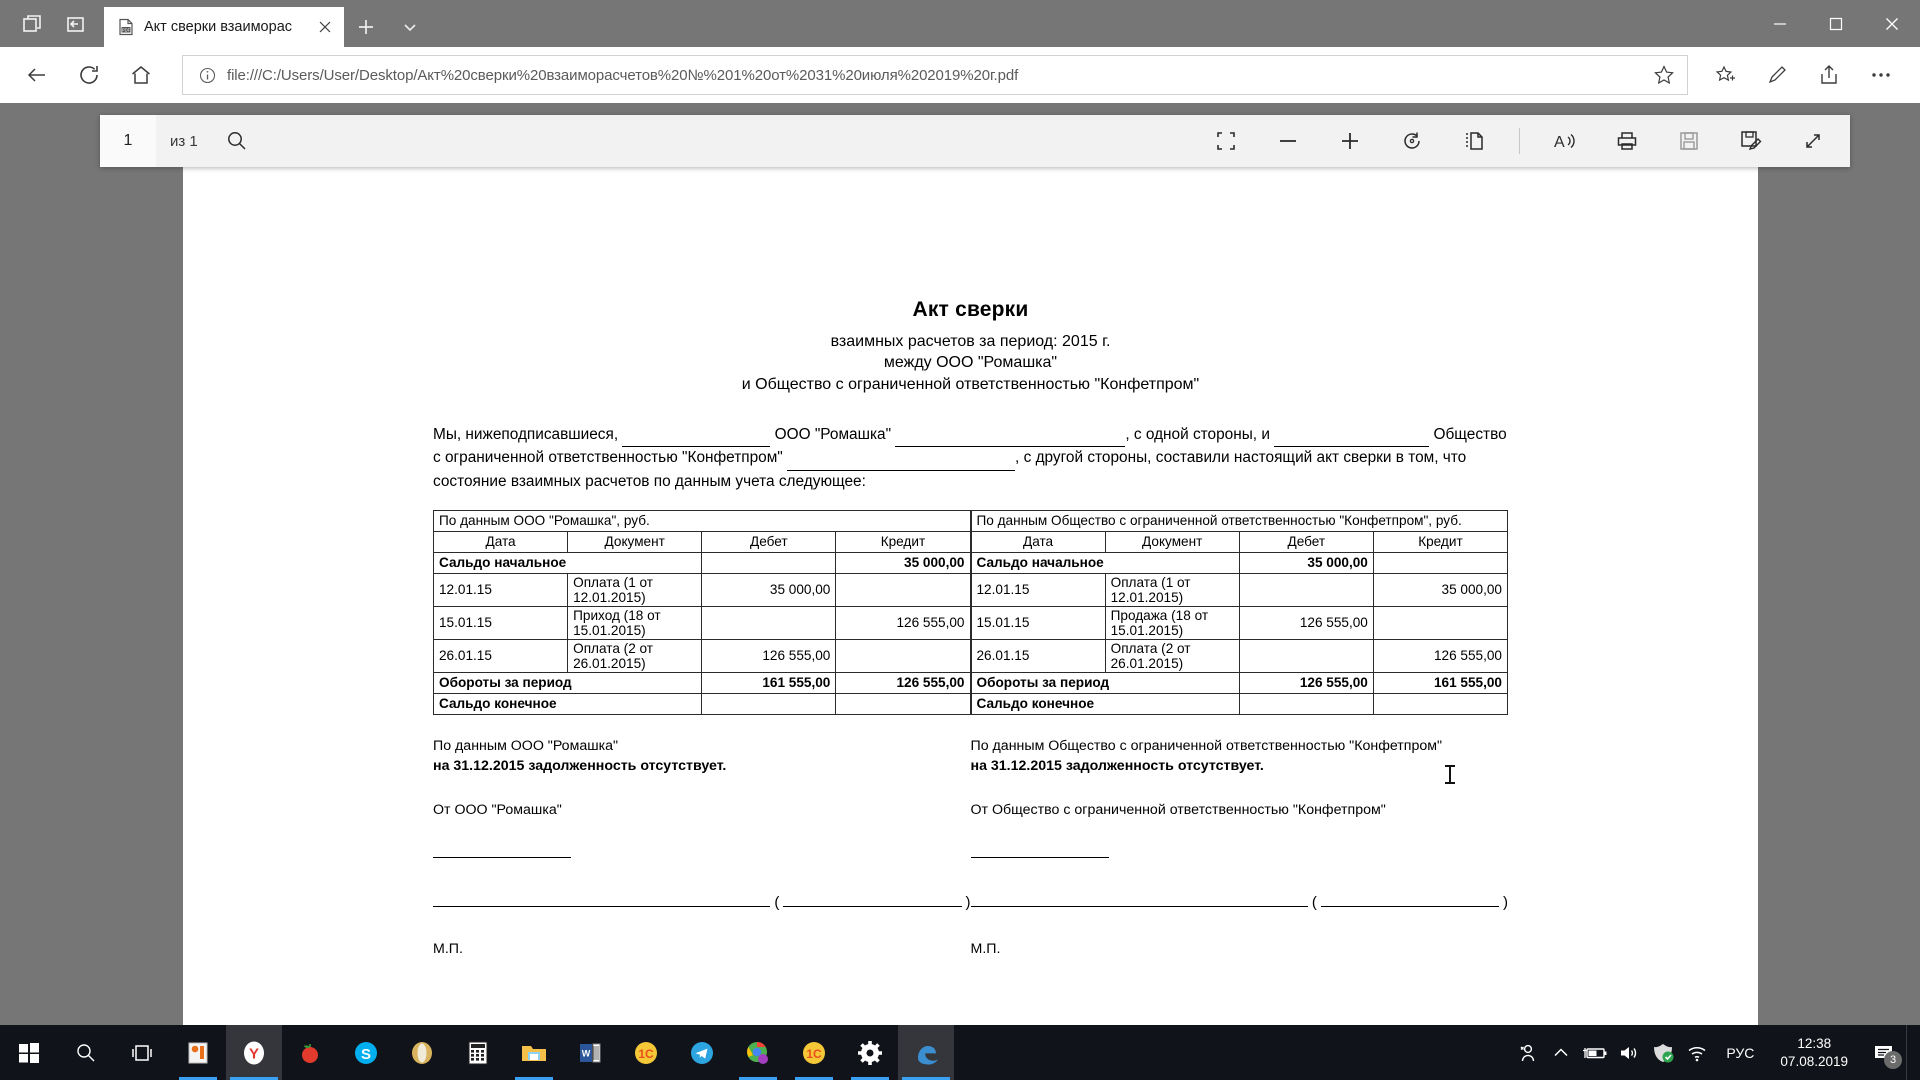 This screenshot has width=1920, height=1080. I want to click on maximize-icon, so click(1836, 23).